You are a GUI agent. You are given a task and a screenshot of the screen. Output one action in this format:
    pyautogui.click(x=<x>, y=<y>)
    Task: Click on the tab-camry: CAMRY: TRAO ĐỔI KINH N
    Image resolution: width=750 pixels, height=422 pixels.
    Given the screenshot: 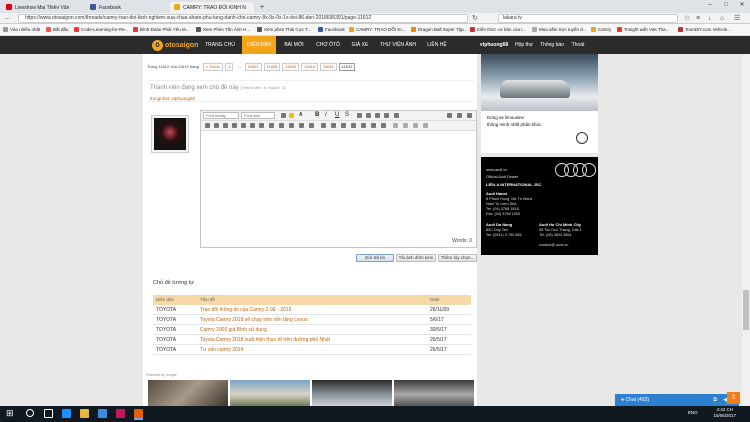 What is the action you would take?
    pyautogui.click(x=212, y=7)
    